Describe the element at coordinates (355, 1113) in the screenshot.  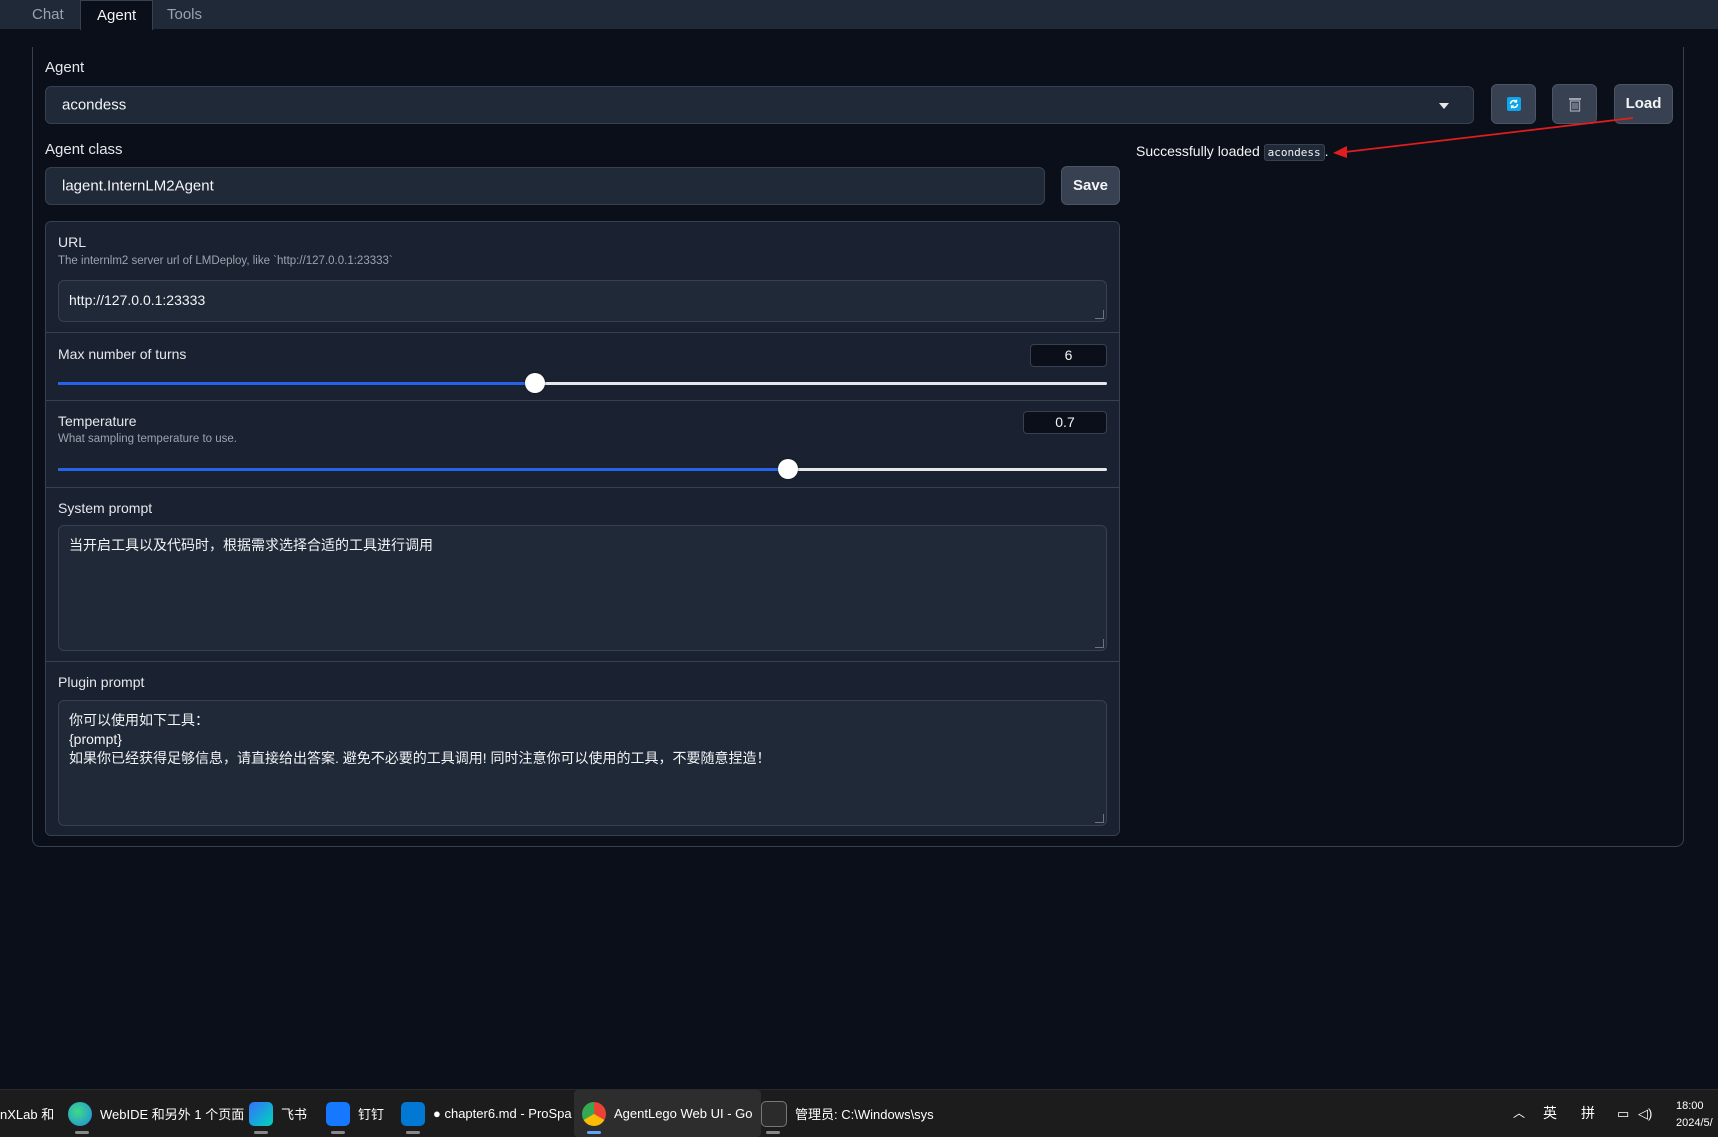
I see `taskbar-item-dingtalk: 钉钉` at that location.